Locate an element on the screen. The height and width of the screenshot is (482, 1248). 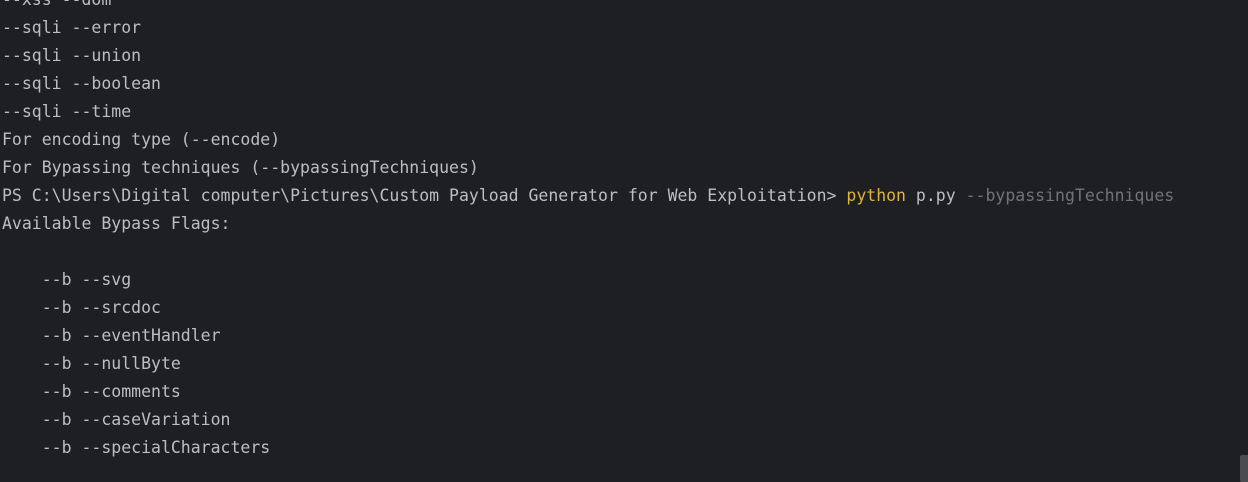
output-line: Available Bypass Flags: is located at coordinates (116, 223).